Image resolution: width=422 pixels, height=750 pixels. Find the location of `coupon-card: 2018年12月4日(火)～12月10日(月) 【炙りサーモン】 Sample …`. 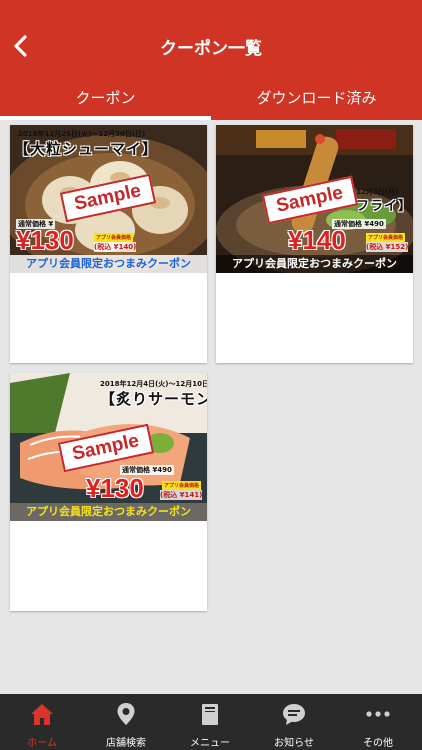

coupon-card: 2018年12月4日(火)～12月10日(月) 【炙りサーモン】 Sample … is located at coordinates (108, 492).